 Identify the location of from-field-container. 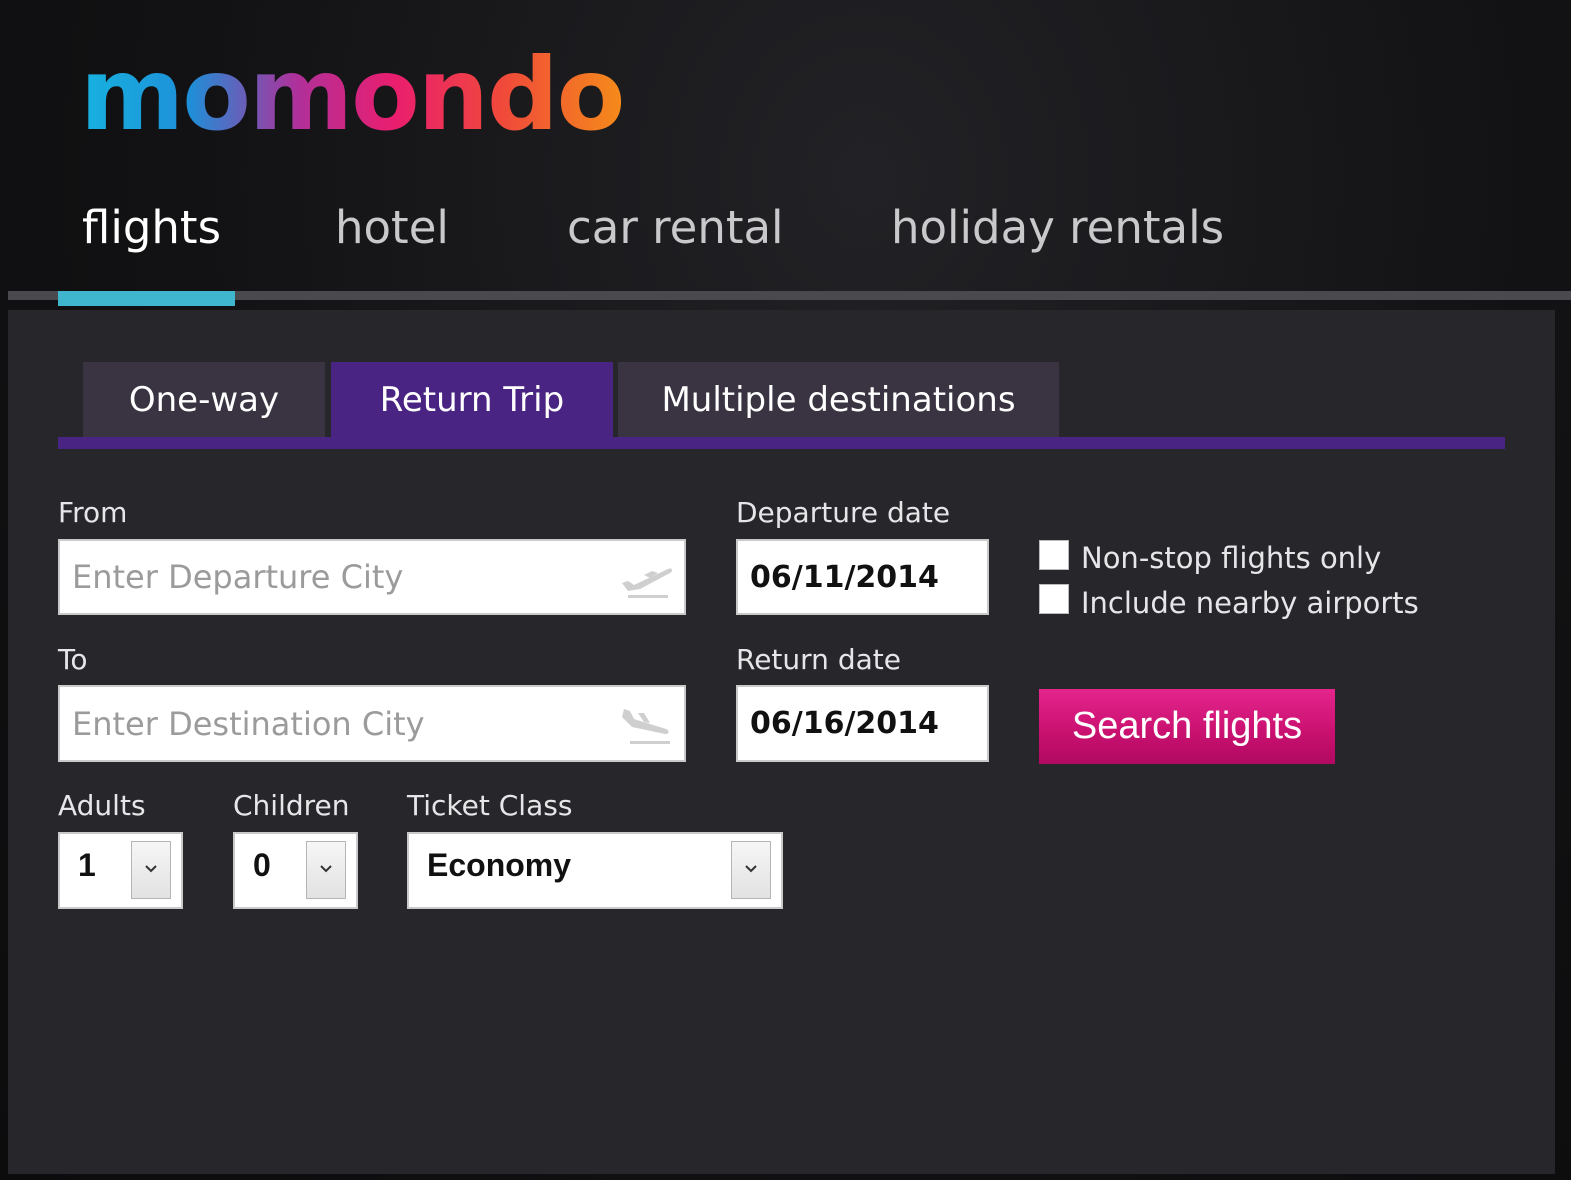
(372, 577).